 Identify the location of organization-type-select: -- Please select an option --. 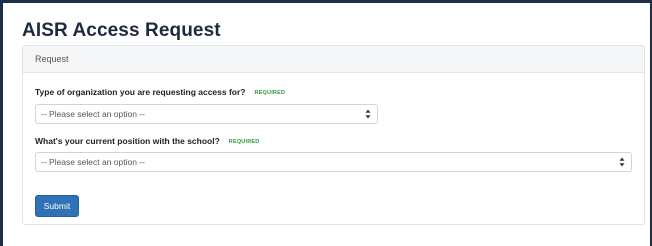
(206, 114).